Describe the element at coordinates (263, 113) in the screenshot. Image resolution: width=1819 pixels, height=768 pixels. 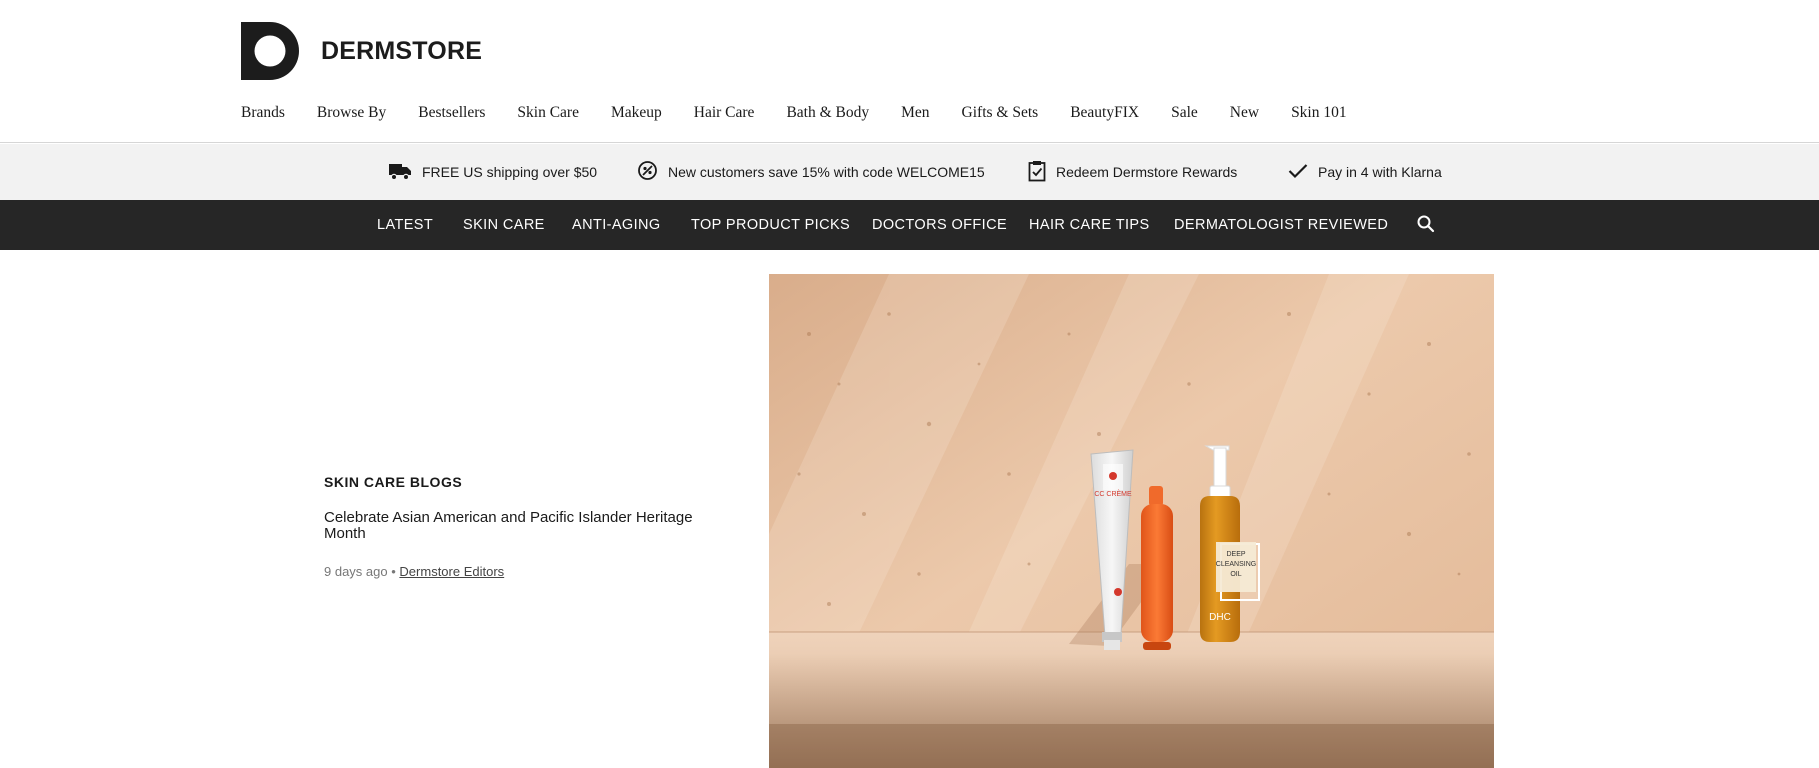
I see `nav-item-brands: Brands` at that location.